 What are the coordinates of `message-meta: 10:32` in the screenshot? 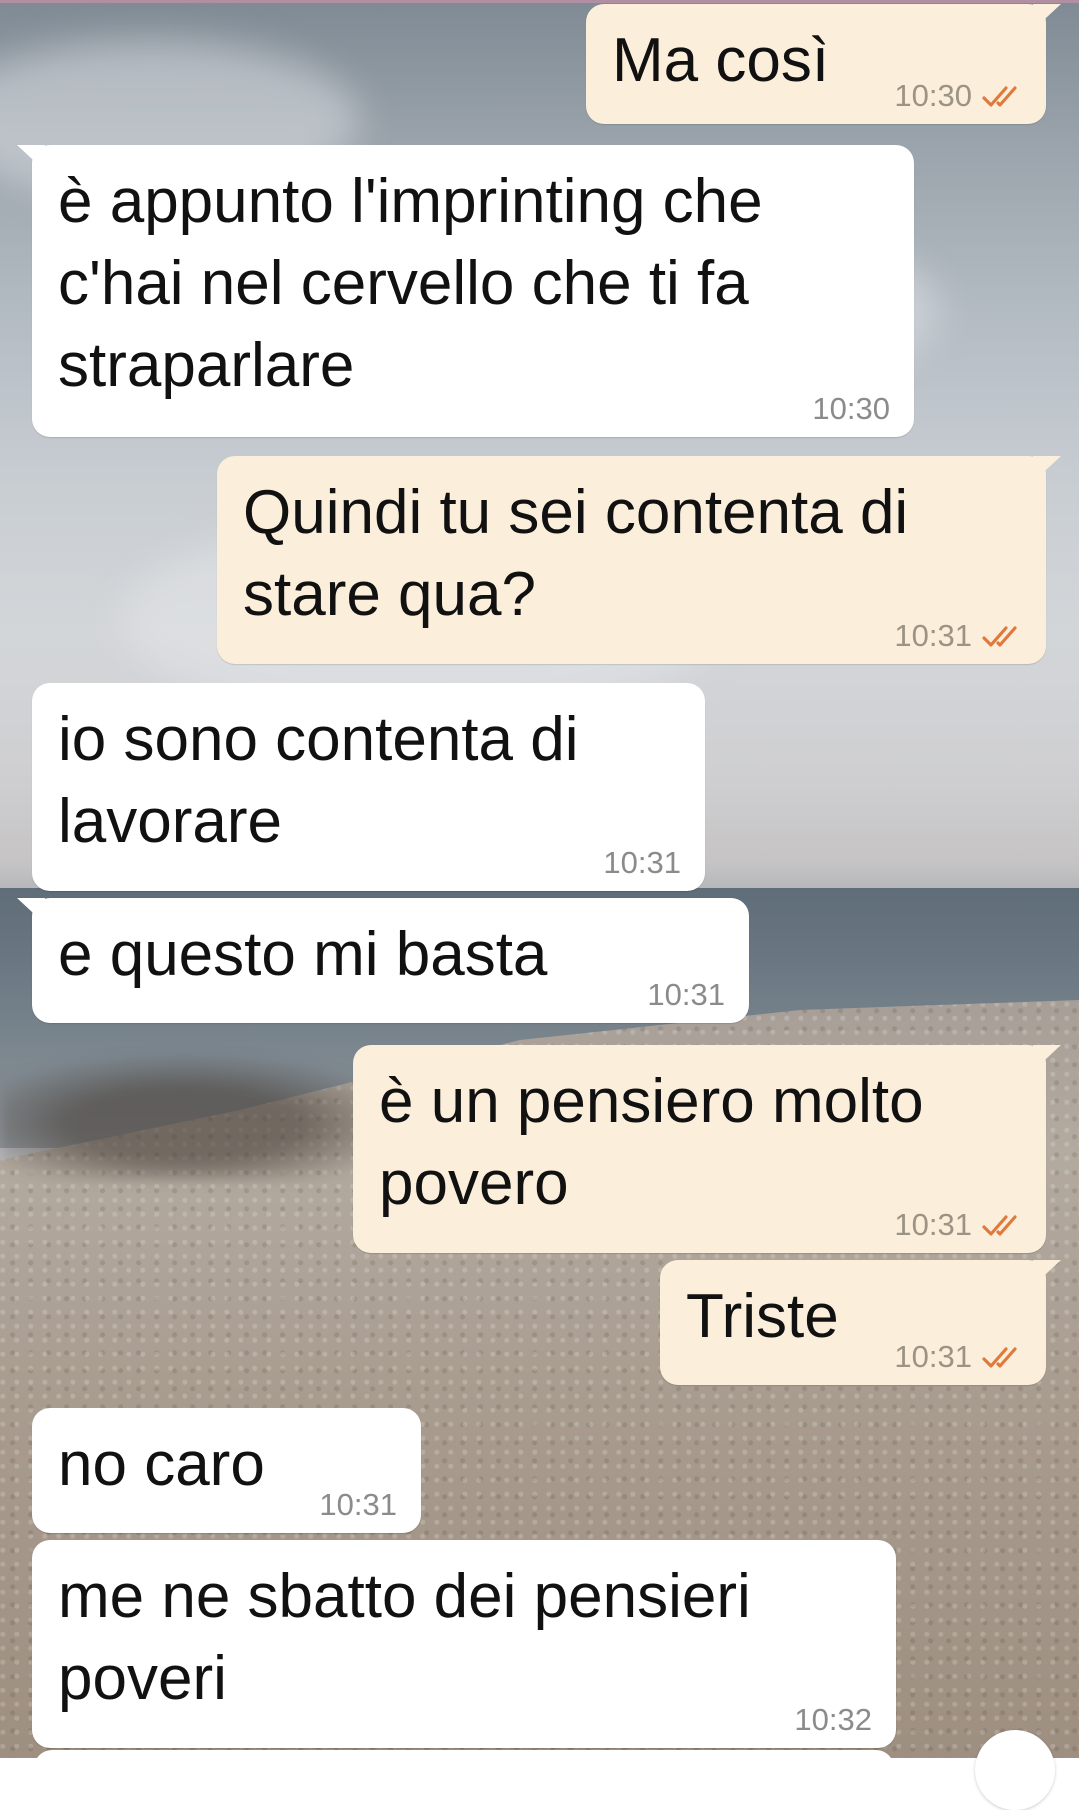 It's located at (833, 1720).